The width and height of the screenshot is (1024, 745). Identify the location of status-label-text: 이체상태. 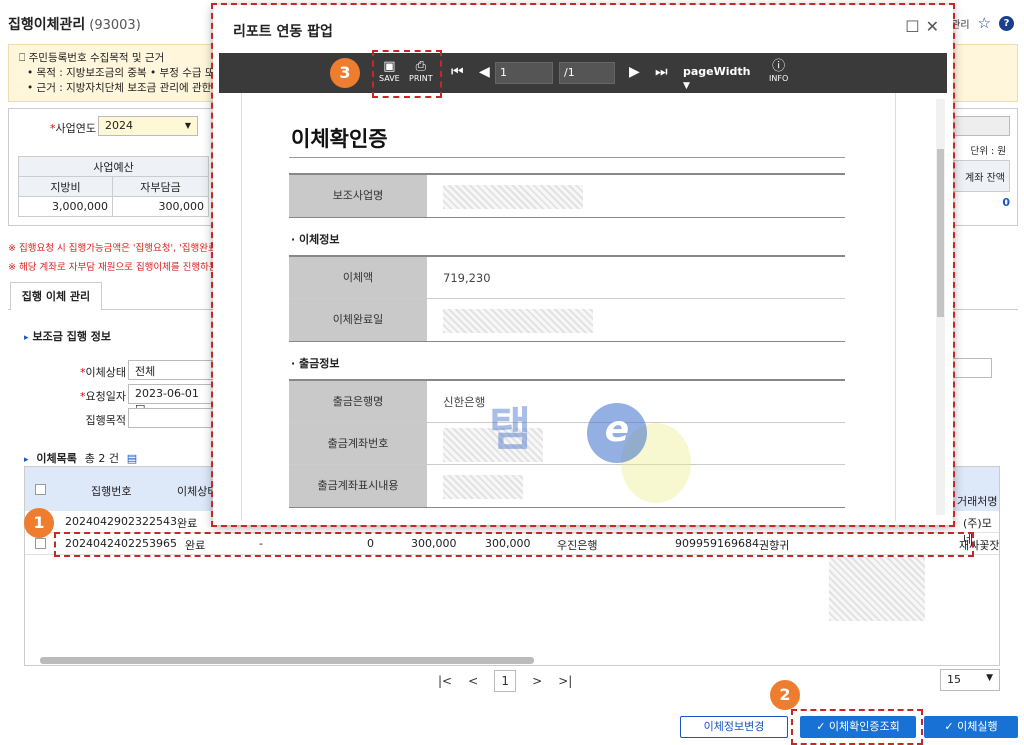
(105, 372).